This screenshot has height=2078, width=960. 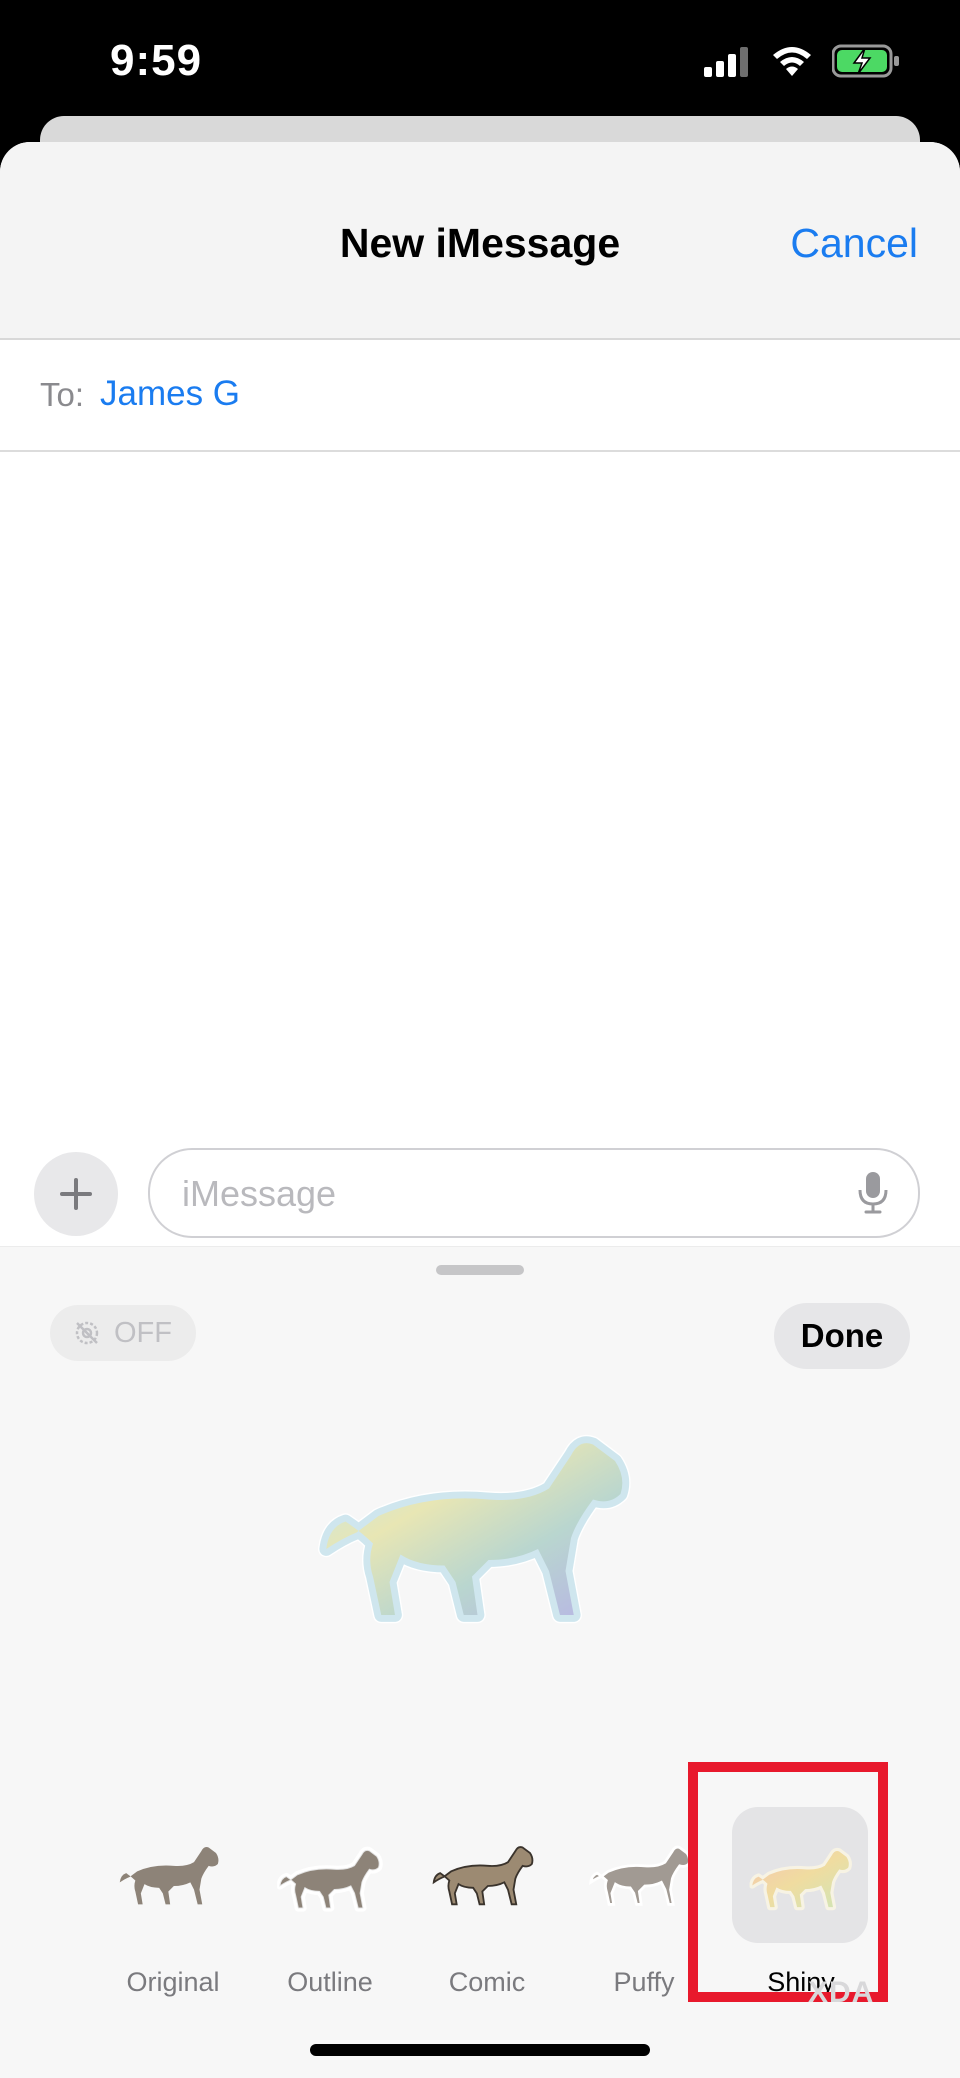 What do you see at coordinates (170, 394) in the screenshot?
I see `recipient-name: James G` at bounding box center [170, 394].